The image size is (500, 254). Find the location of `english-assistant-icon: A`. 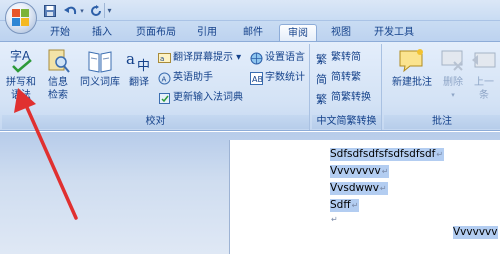

english-assistant-icon: A is located at coordinates (164, 78).